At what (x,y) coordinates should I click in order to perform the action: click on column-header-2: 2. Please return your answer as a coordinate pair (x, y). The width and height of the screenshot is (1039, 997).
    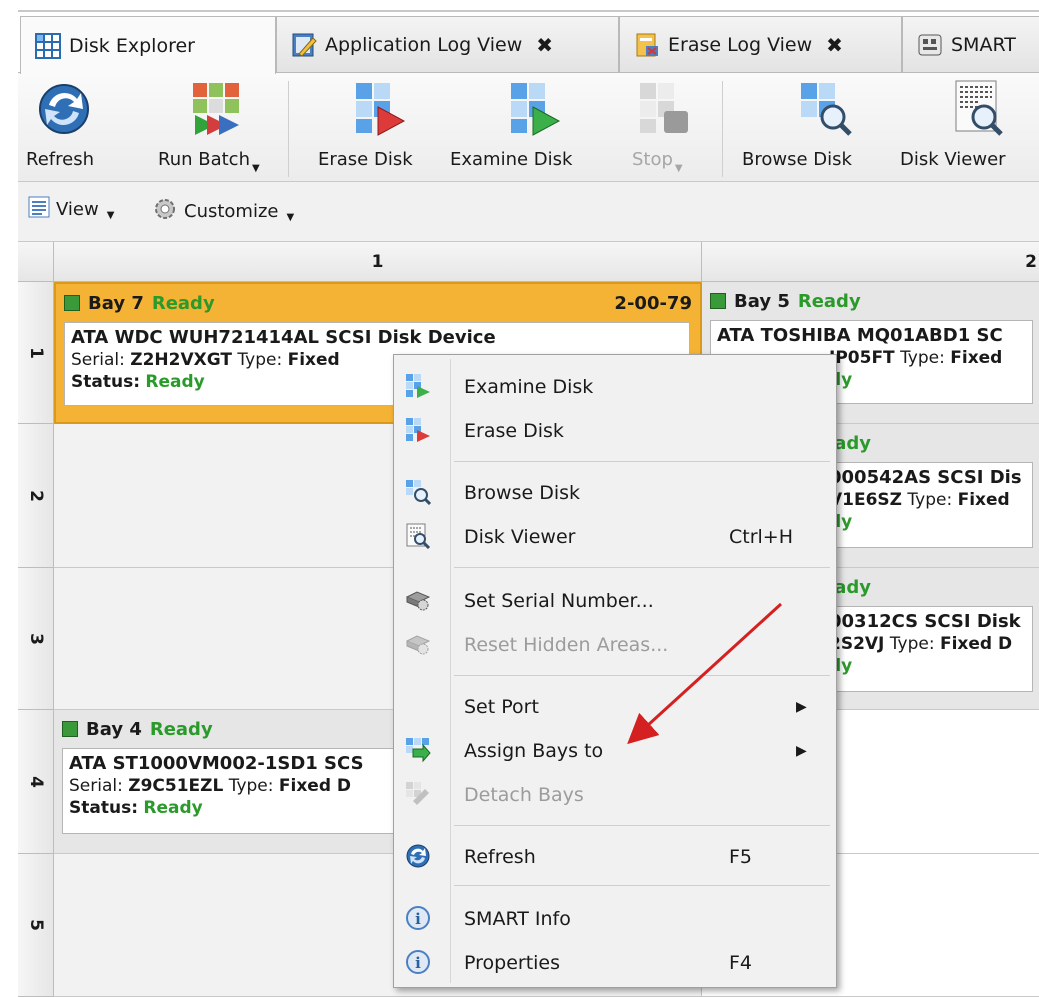
    Looking at the image, I should click on (870, 262).